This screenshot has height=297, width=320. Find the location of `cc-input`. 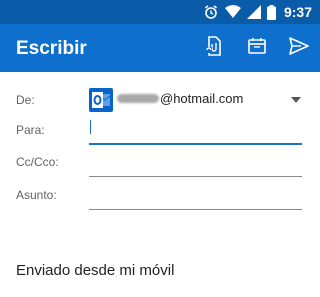

cc-input is located at coordinates (195, 176).